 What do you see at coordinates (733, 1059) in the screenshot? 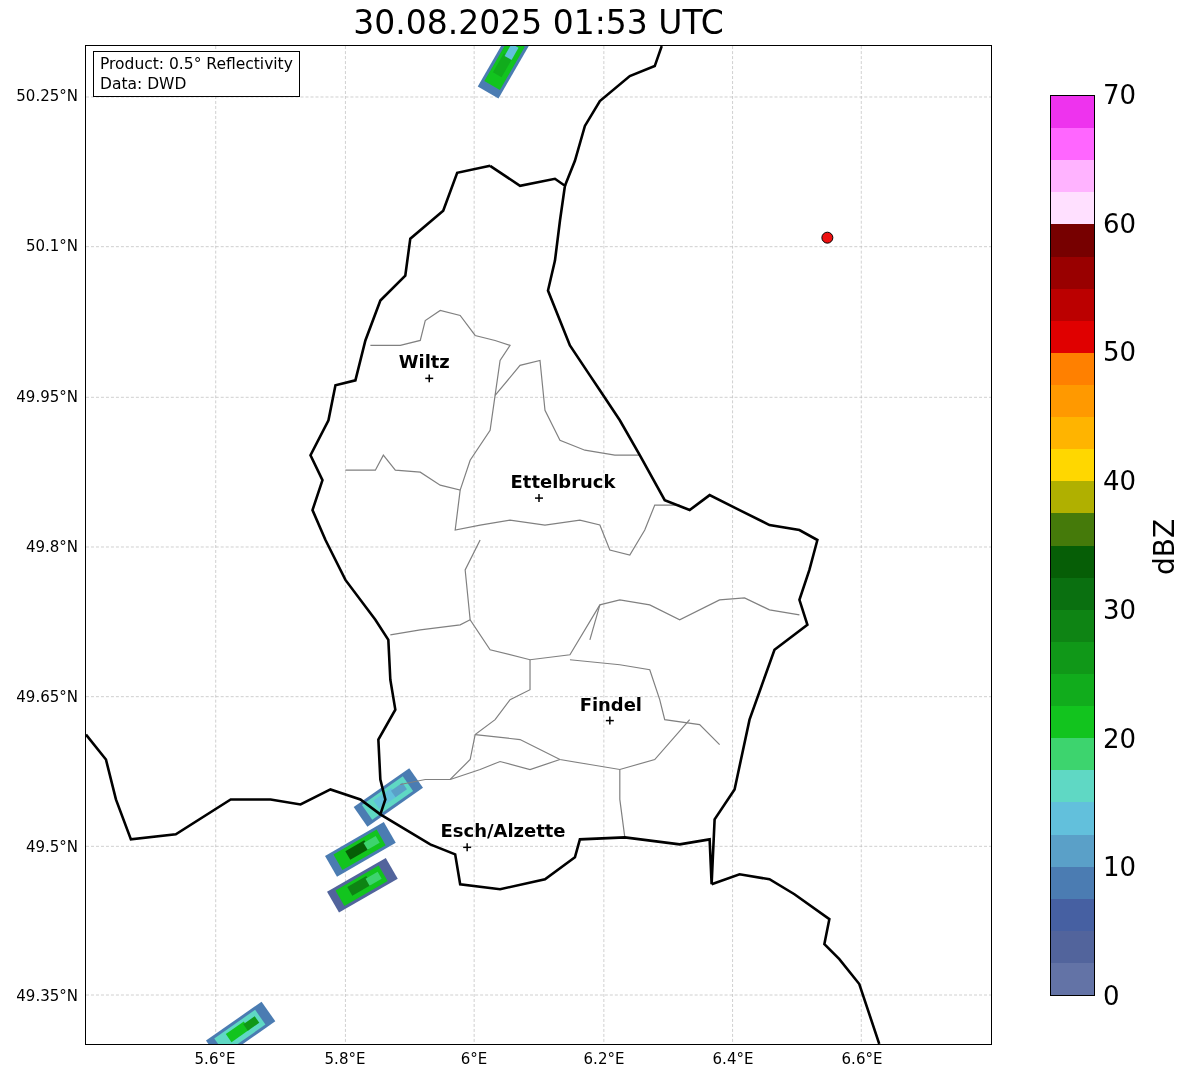
I see `longitude-label: 6.4°E` at bounding box center [733, 1059].